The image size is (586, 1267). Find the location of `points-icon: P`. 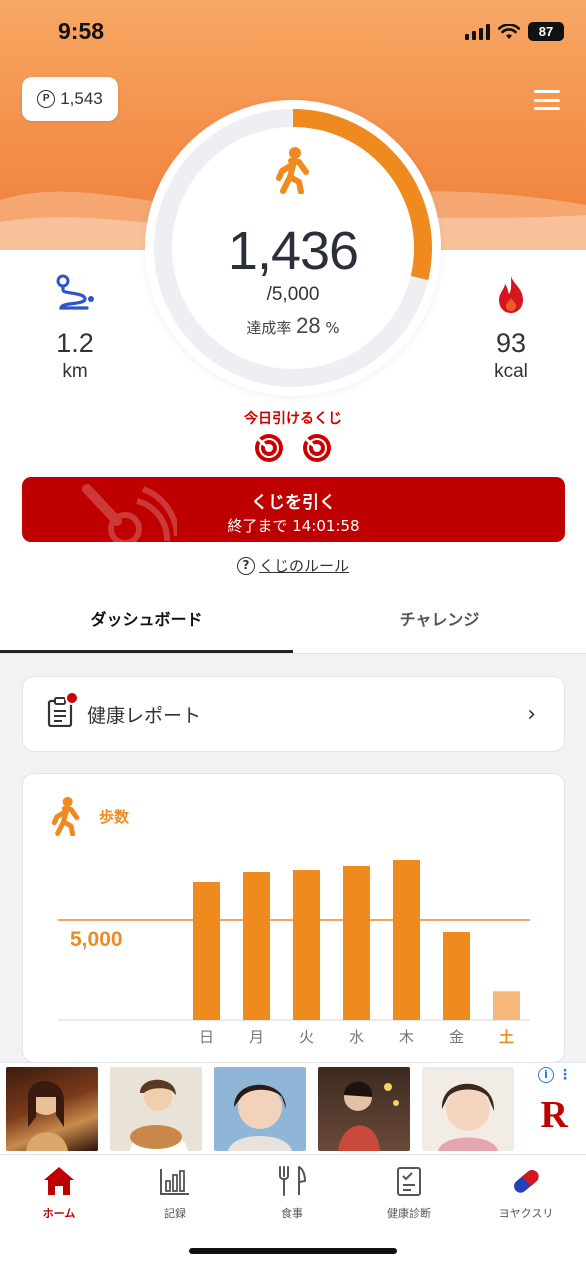

points-icon: P is located at coordinates (46, 99).